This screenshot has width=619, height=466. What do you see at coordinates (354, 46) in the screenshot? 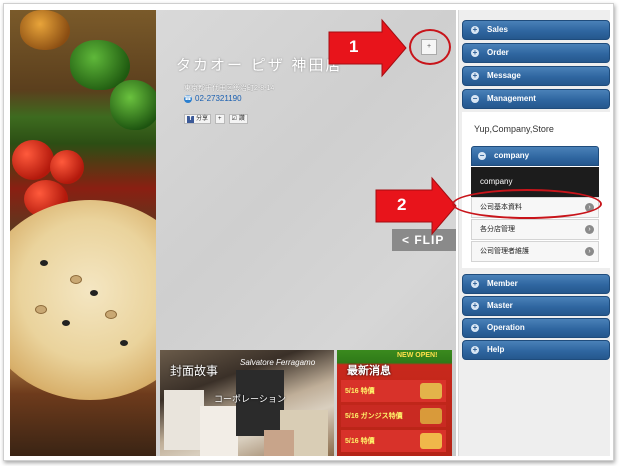
I see `step-1-label: 1` at bounding box center [354, 46].